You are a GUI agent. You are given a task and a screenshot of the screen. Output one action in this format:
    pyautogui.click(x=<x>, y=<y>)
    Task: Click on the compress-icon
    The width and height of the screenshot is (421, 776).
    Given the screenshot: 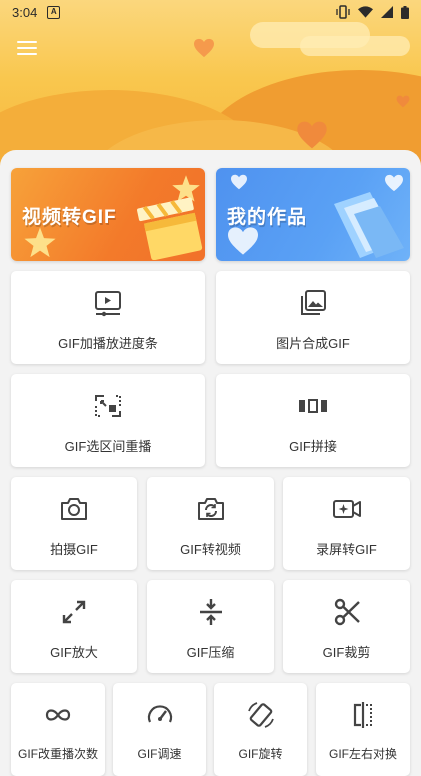 What is the action you would take?
    pyautogui.click(x=210, y=612)
    